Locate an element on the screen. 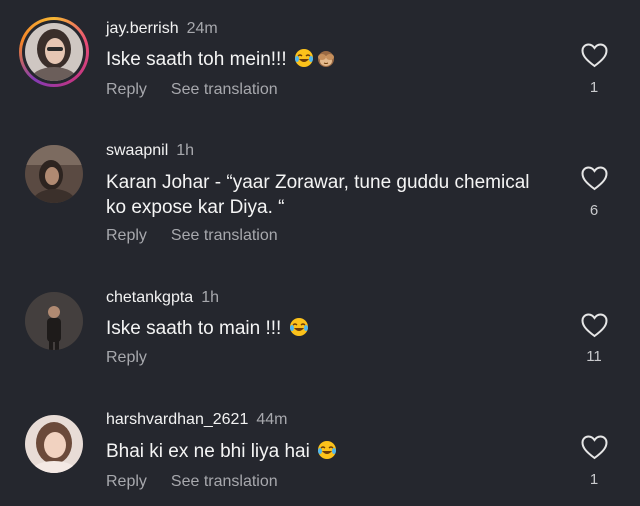 The height and width of the screenshot is (506, 640). comment-username: harshvardhan_2621 is located at coordinates (177, 419).